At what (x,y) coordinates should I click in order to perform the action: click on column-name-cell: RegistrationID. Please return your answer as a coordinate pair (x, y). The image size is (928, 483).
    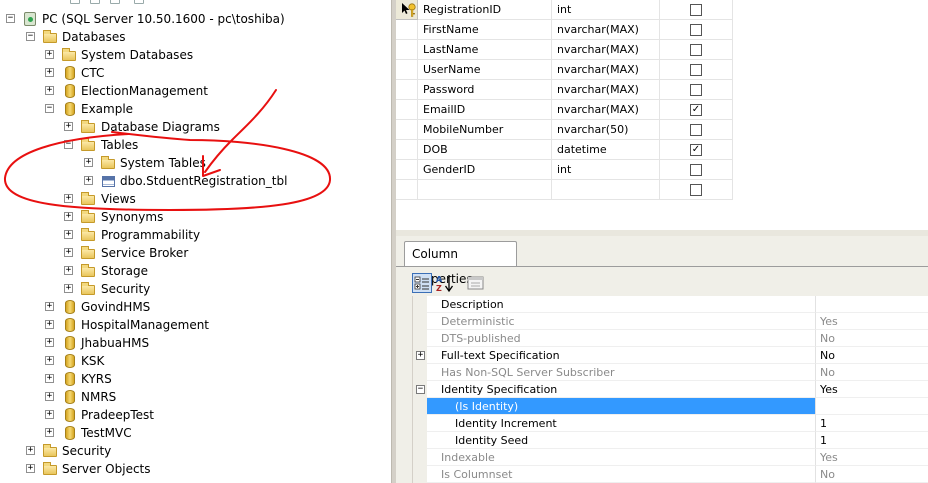
    Looking at the image, I should click on (485, 10).